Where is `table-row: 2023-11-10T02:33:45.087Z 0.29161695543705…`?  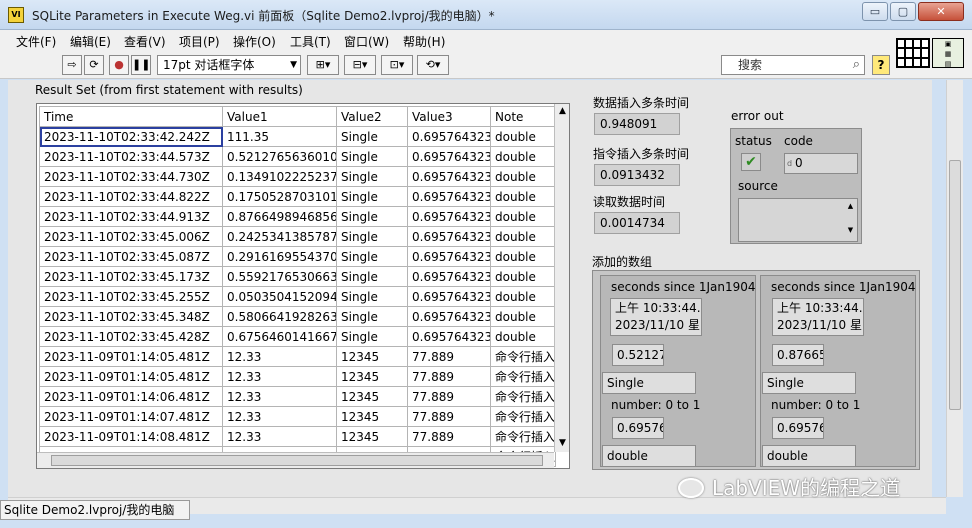 table-row: 2023-11-10T02:33:45.087Z 0.29161695543705… is located at coordinates (297, 256).